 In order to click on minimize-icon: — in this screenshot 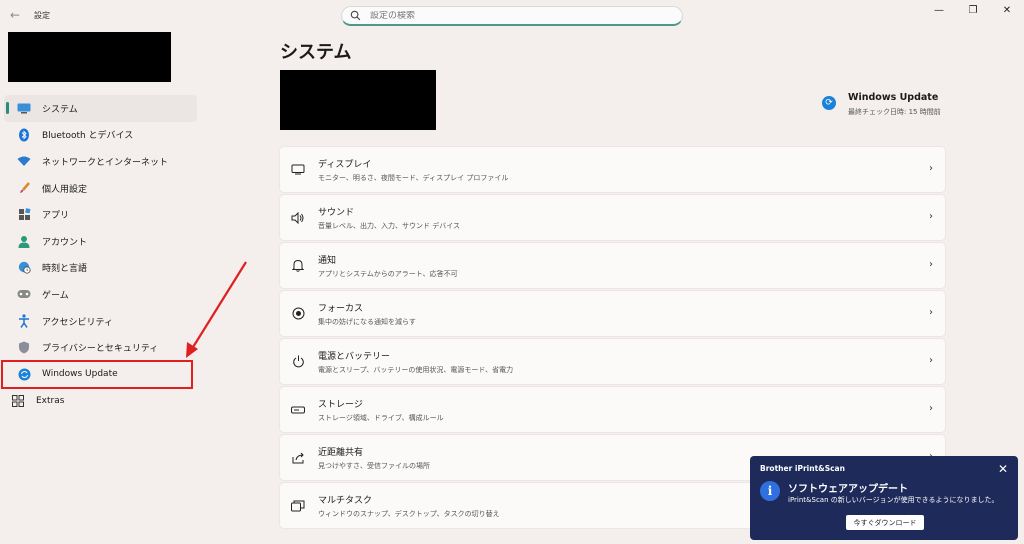, I will do `click(939, 10)`.